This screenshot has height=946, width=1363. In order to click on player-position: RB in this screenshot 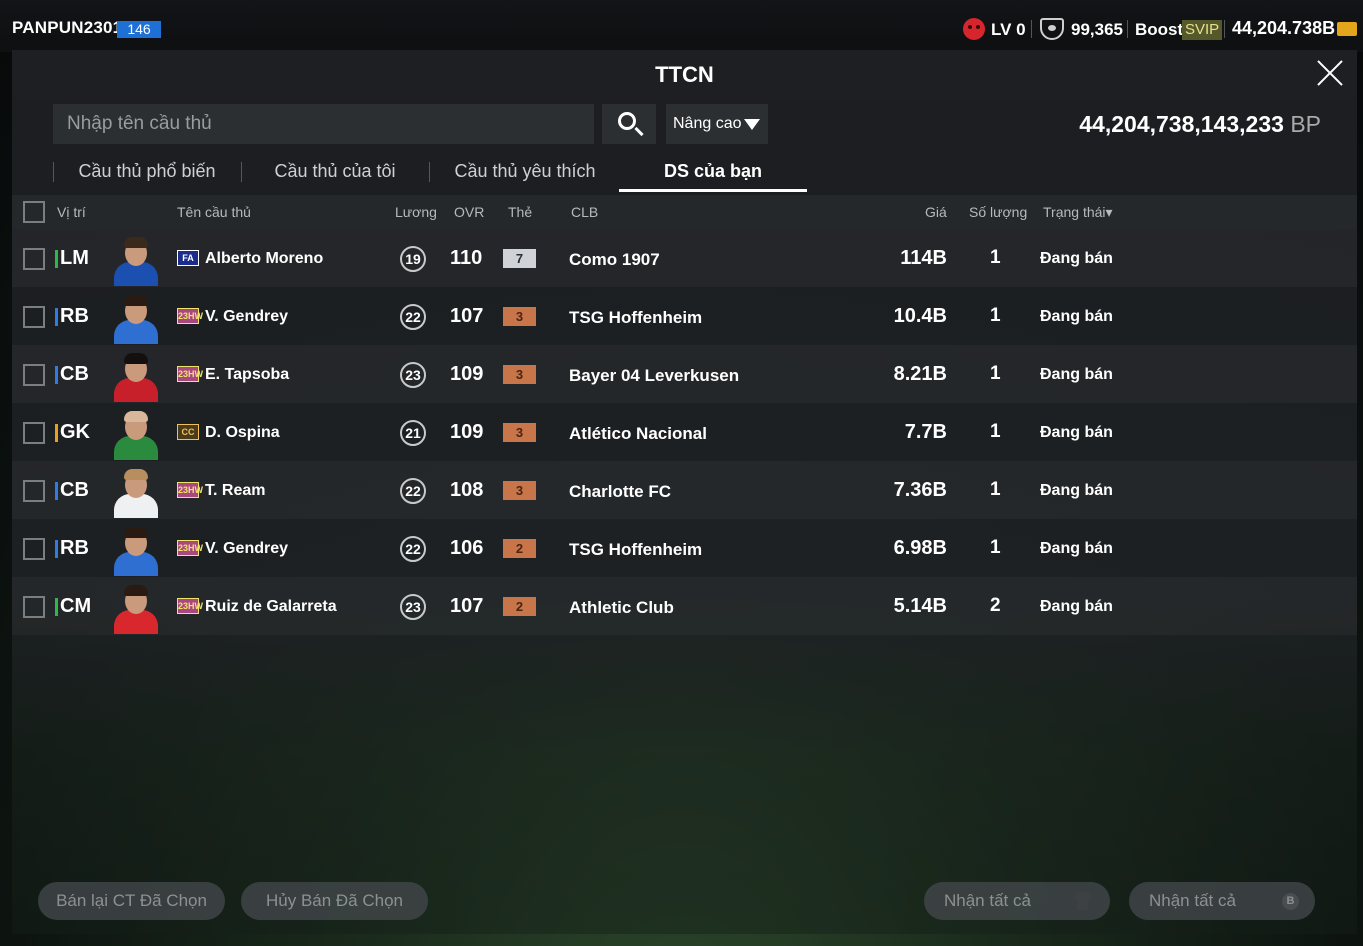, I will do `click(74, 548)`.